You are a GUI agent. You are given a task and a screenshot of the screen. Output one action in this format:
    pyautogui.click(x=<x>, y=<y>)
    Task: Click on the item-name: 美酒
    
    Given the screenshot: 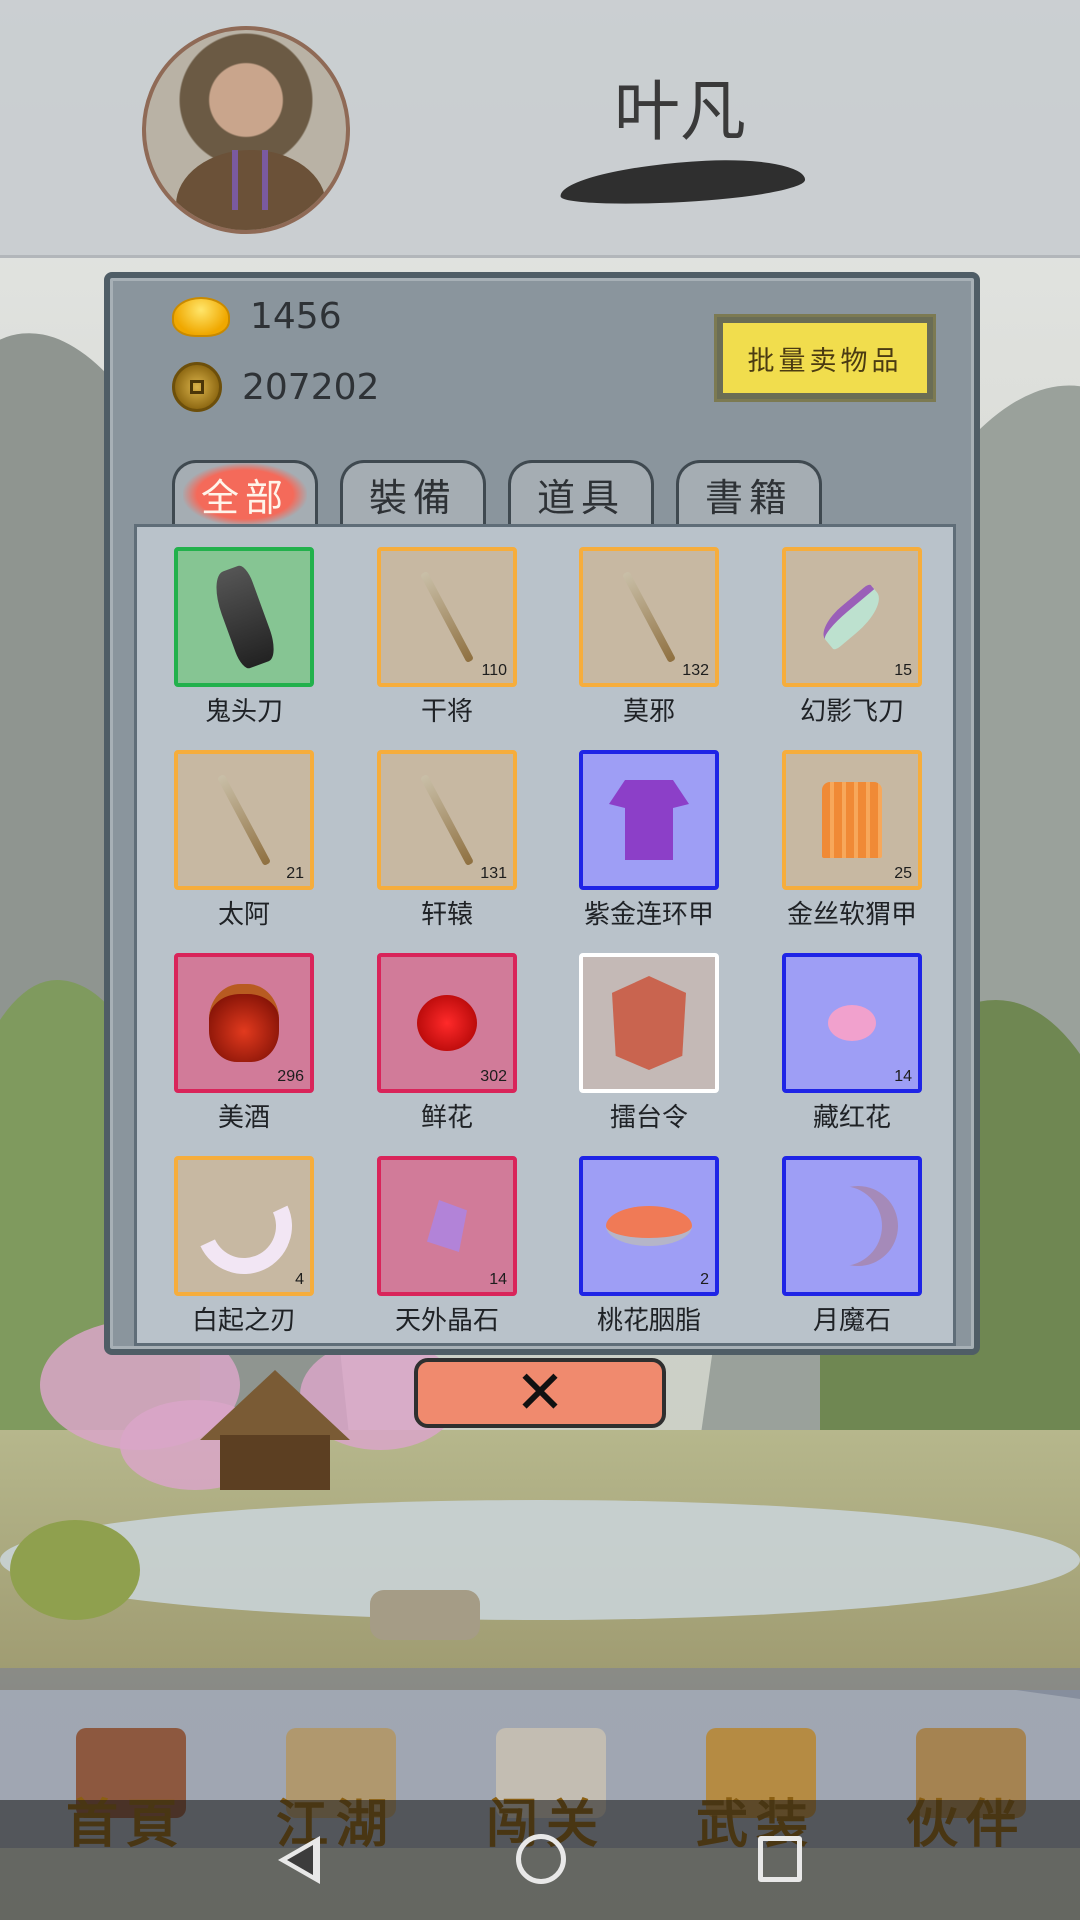 What is the action you would take?
    pyautogui.click(x=243, y=1118)
    